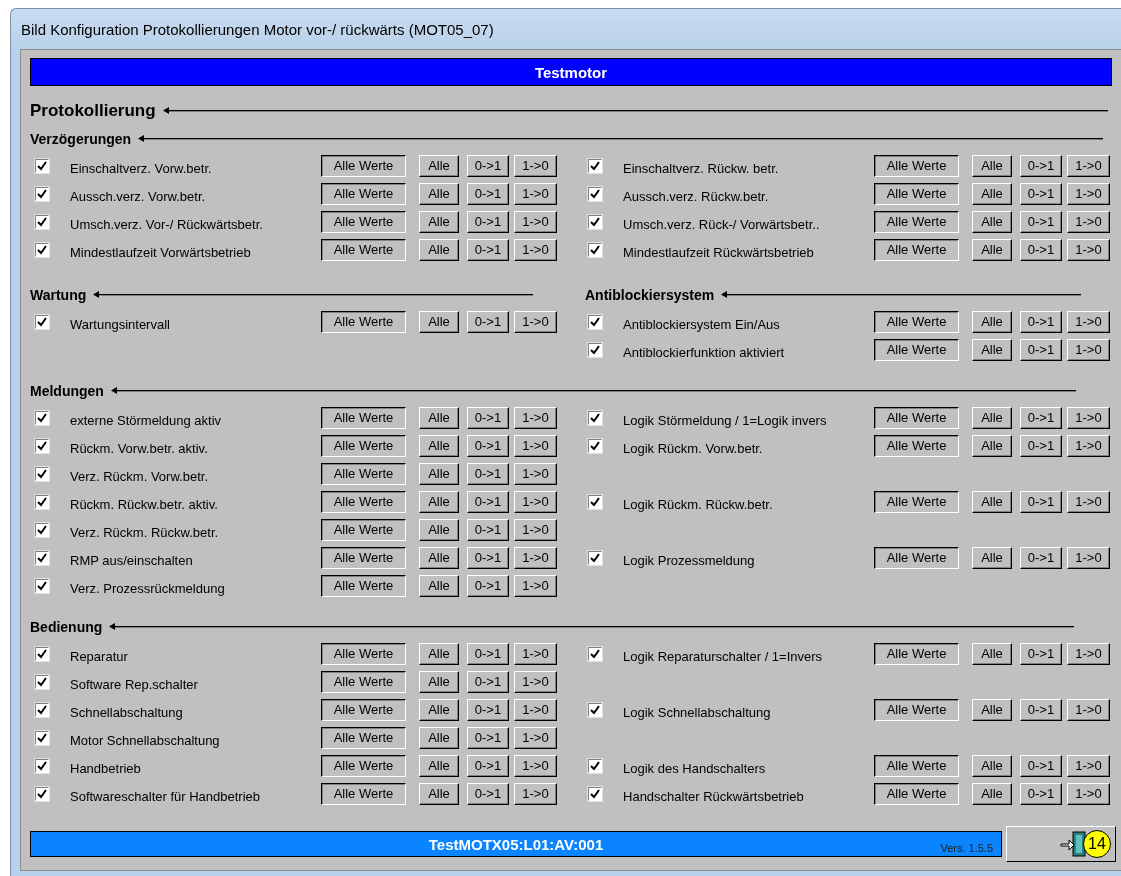 The image size is (1121, 876). Describe the element at coordinates (1061, 844) in the screenshot. I see `exit-button: 14` at that location.